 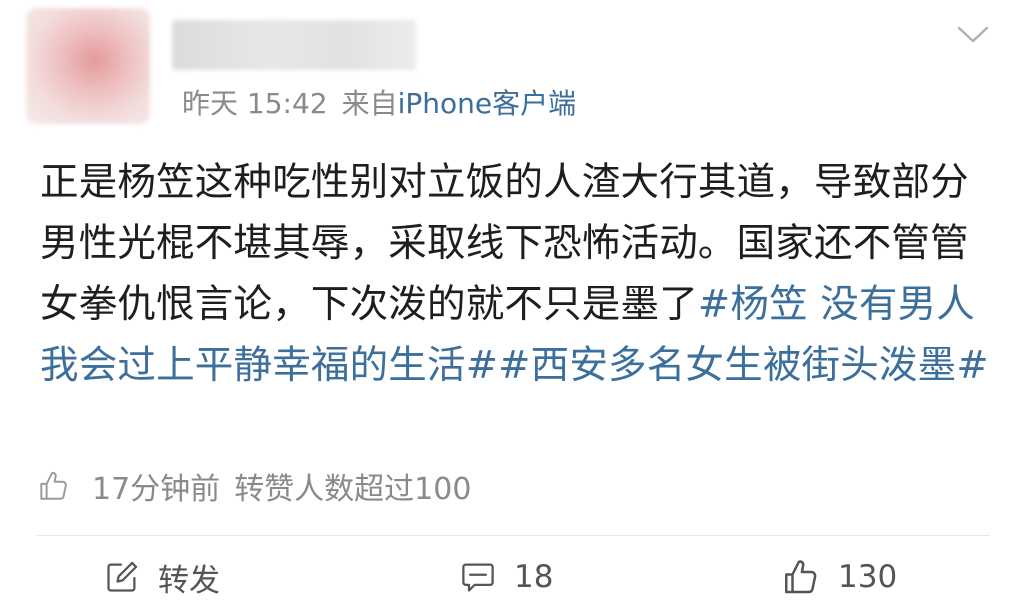 What do you see at coordinates (156, 489) in the screenshot?
I see `post-age: 17分钟前` at bounding box center [156, 489].